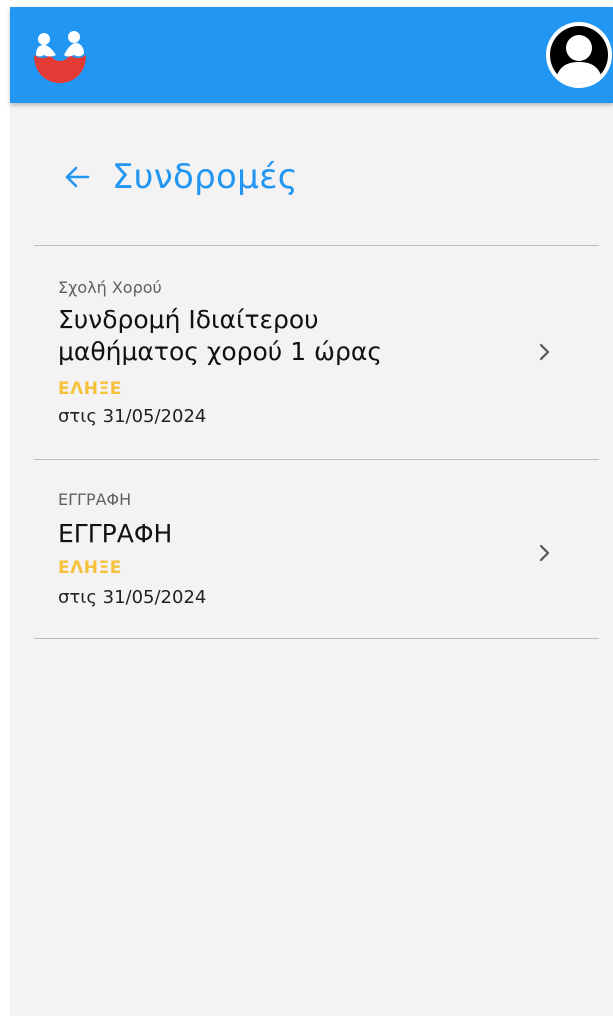  Describe the element at coordinates (95, 499) in the screenshot. I see `subscription-category: ΕΓΓΡΑΦΗ` at that location.